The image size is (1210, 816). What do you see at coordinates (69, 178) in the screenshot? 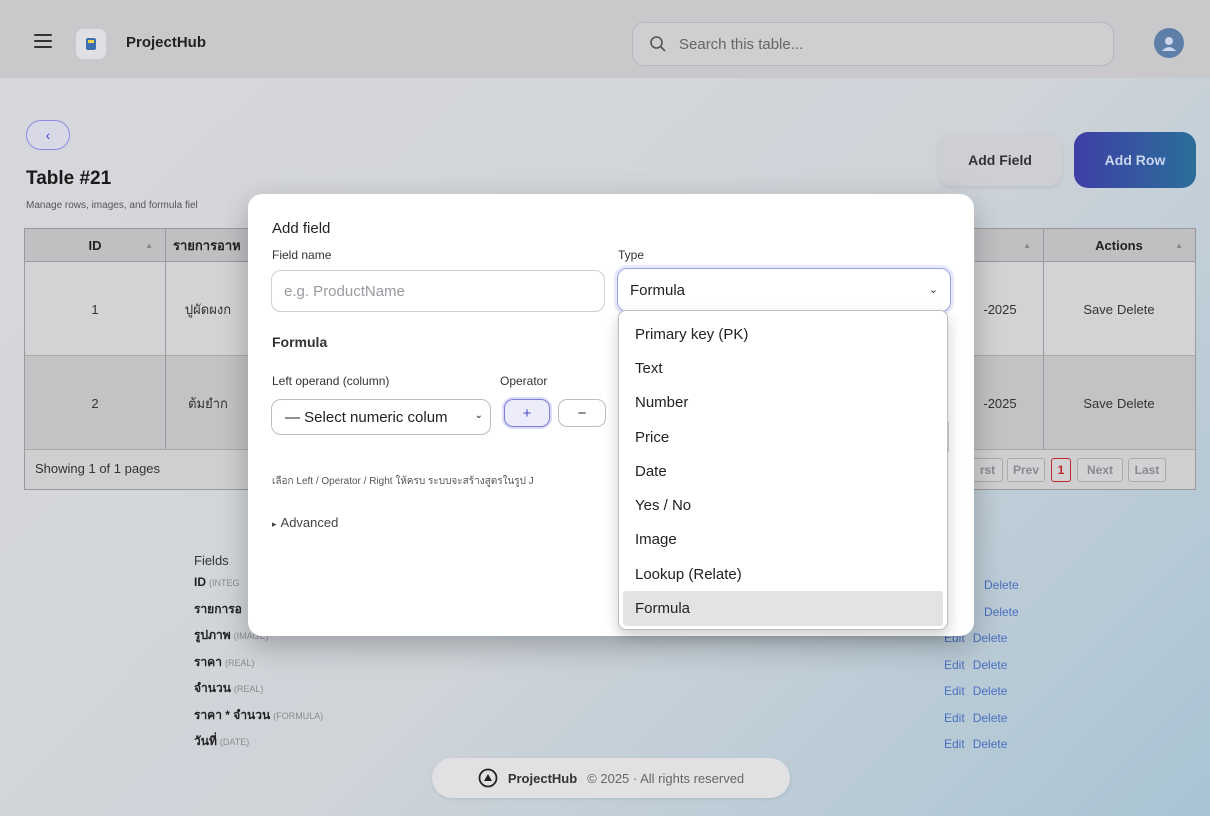
I see `page-title: Table #21` at bounding box center [69, 178].